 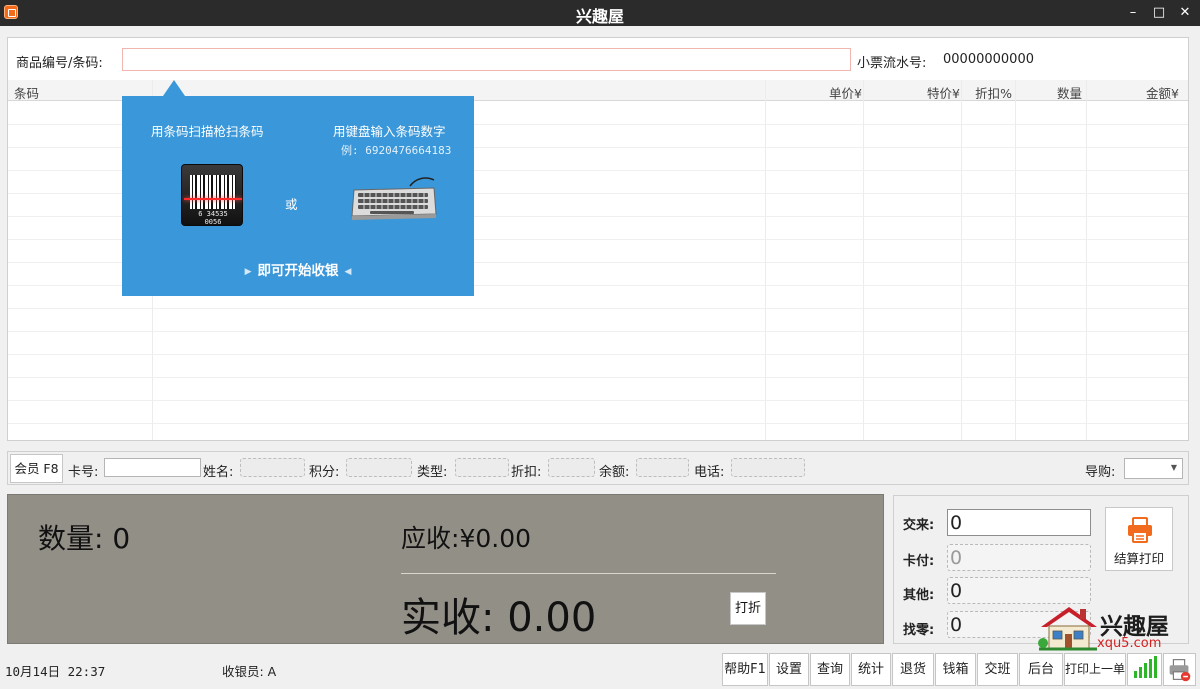 I want to click on phone-field, so click(x=768, y=467).